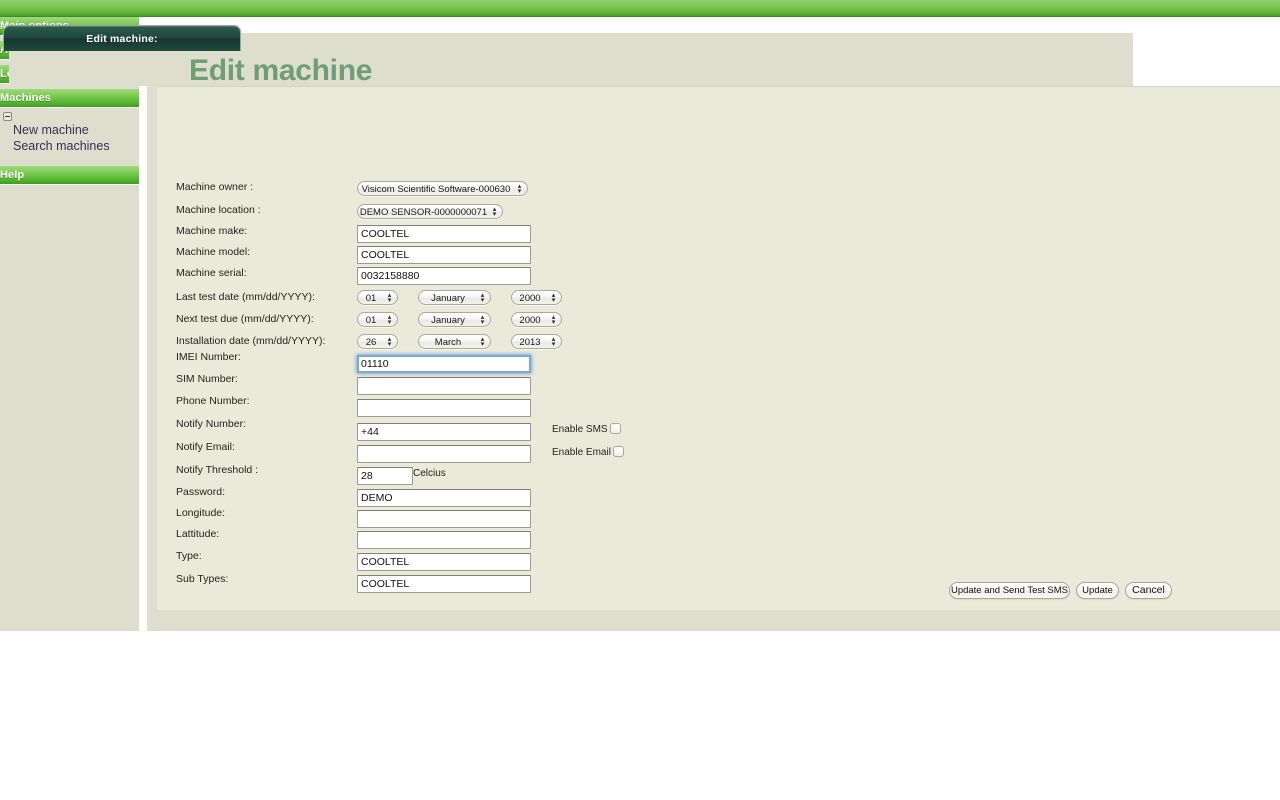  I want to click on select-installation-year: 2013, so click(536, 341).